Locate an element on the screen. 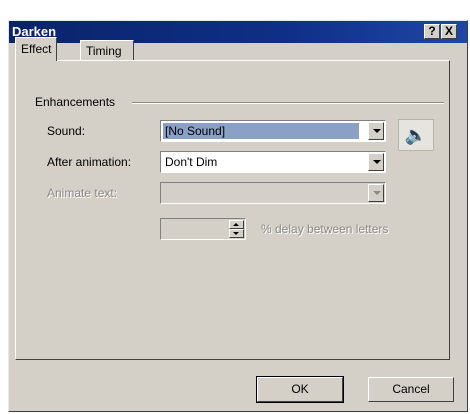 The height and width of the screenshot is (414, 470). spinner-buttons is located at coordinates (236, 229).